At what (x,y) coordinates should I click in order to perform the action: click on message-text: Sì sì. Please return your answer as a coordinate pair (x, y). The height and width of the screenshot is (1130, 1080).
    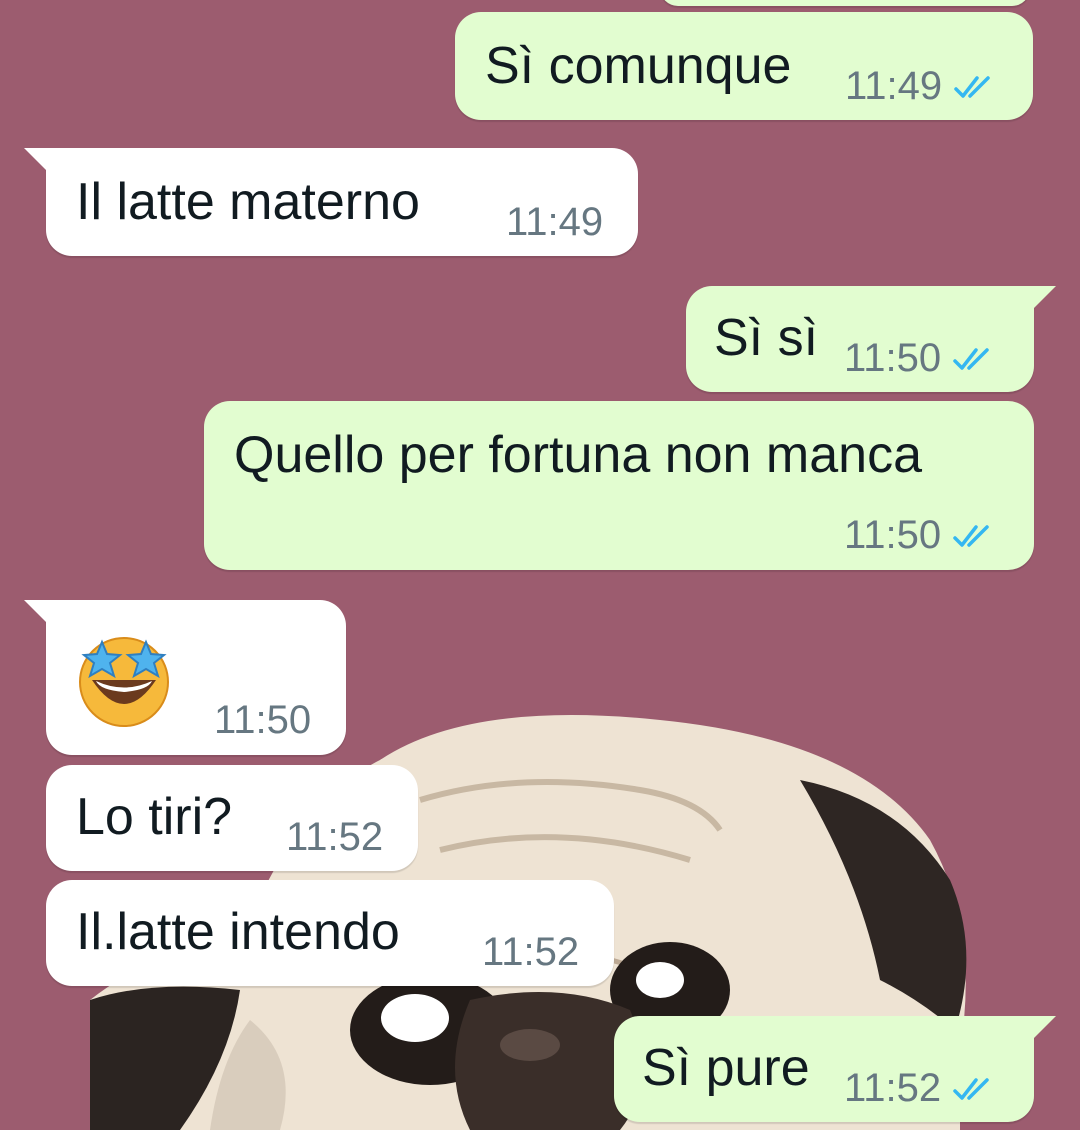
    Looking at the image, I should click on (766, 338).